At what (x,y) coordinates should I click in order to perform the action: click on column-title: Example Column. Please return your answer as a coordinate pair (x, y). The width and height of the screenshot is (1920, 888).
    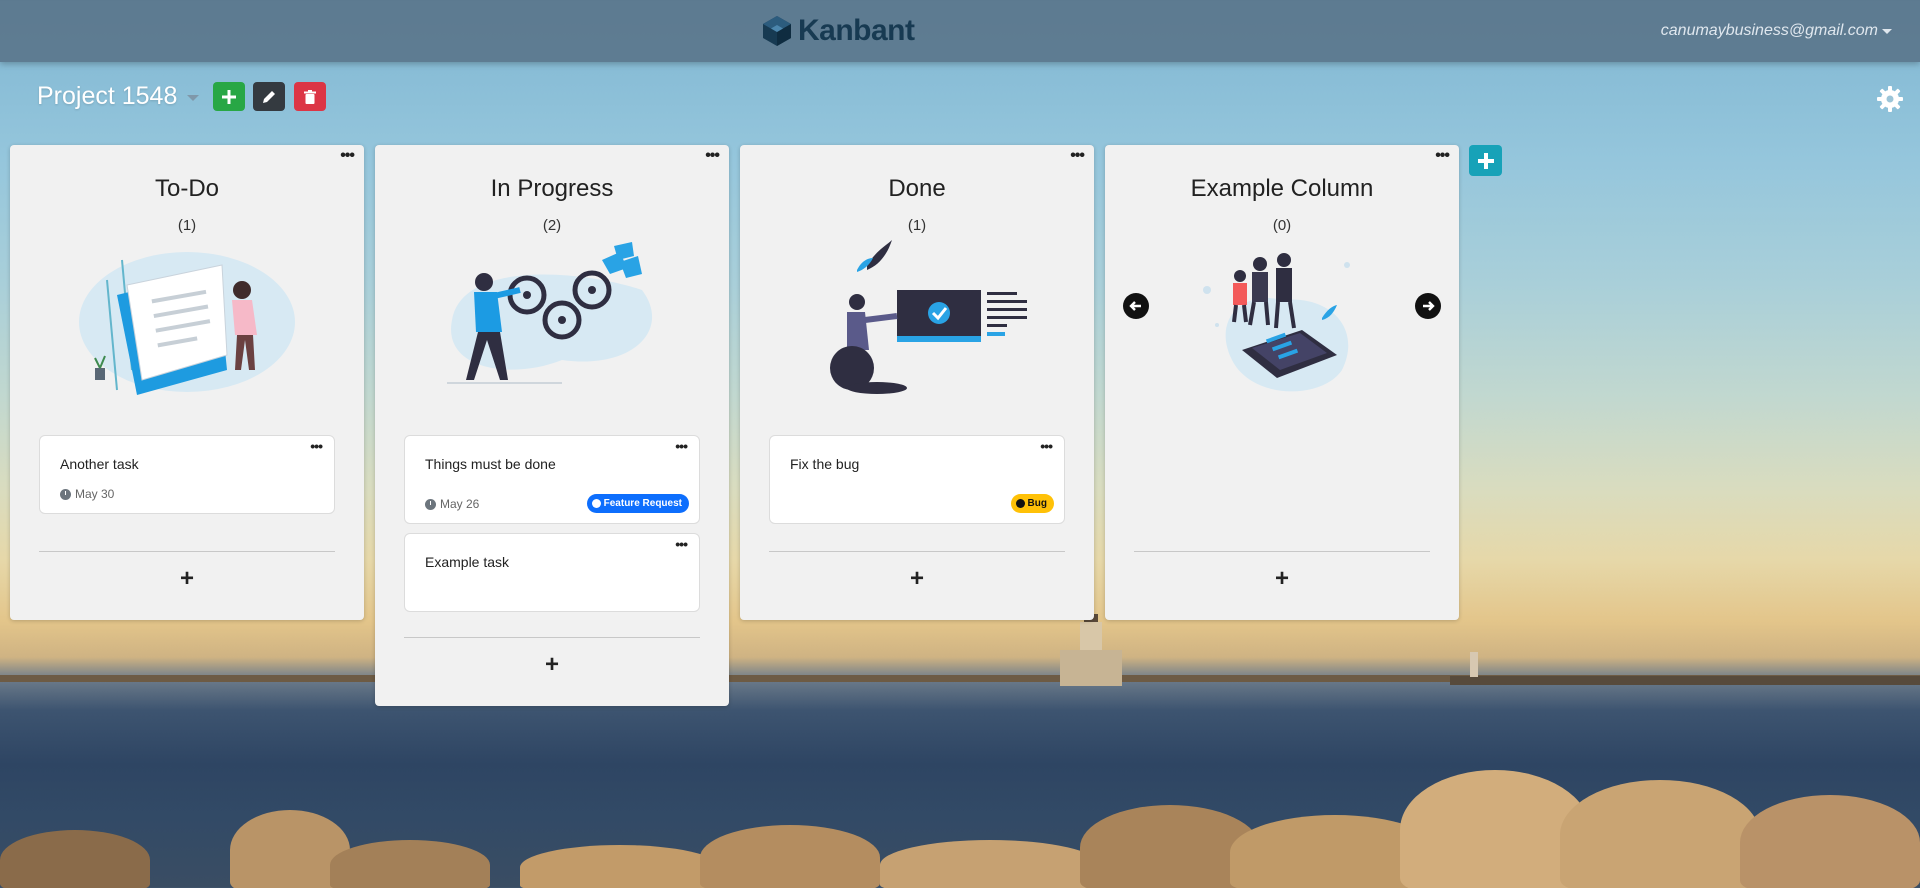
    Looking at the image, I should click on (1282, 188).